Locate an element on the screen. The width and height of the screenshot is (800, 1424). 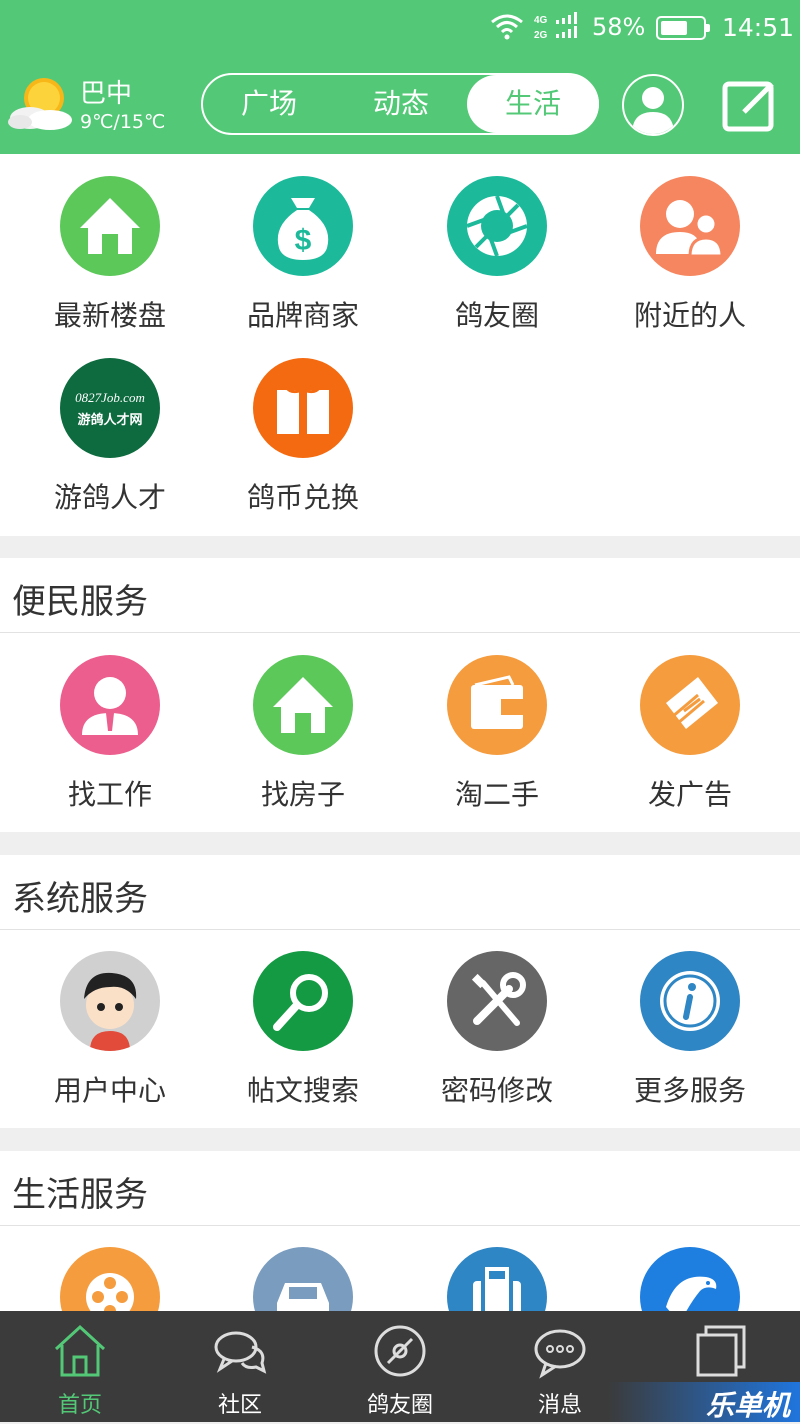
profile-button is located at coordinates (653, 105).